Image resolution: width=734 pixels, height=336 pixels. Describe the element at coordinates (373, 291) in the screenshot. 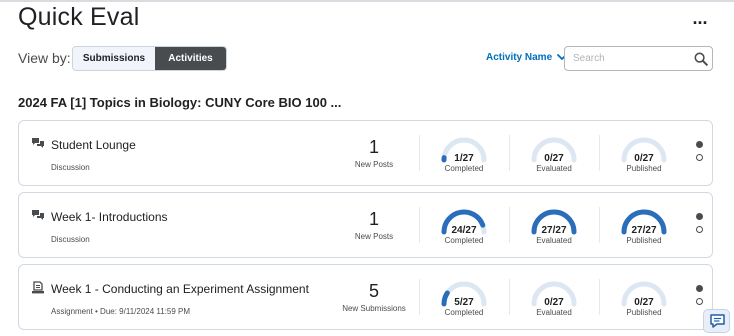

I see `new-submissions-count: 5` at that location.